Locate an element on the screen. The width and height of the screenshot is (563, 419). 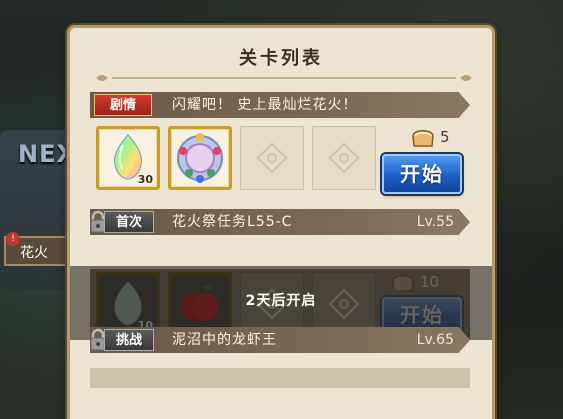
stage-row-first-clear: 首次 花火祭任务L55-C Lv.55 is located at coordinates (280, 222).